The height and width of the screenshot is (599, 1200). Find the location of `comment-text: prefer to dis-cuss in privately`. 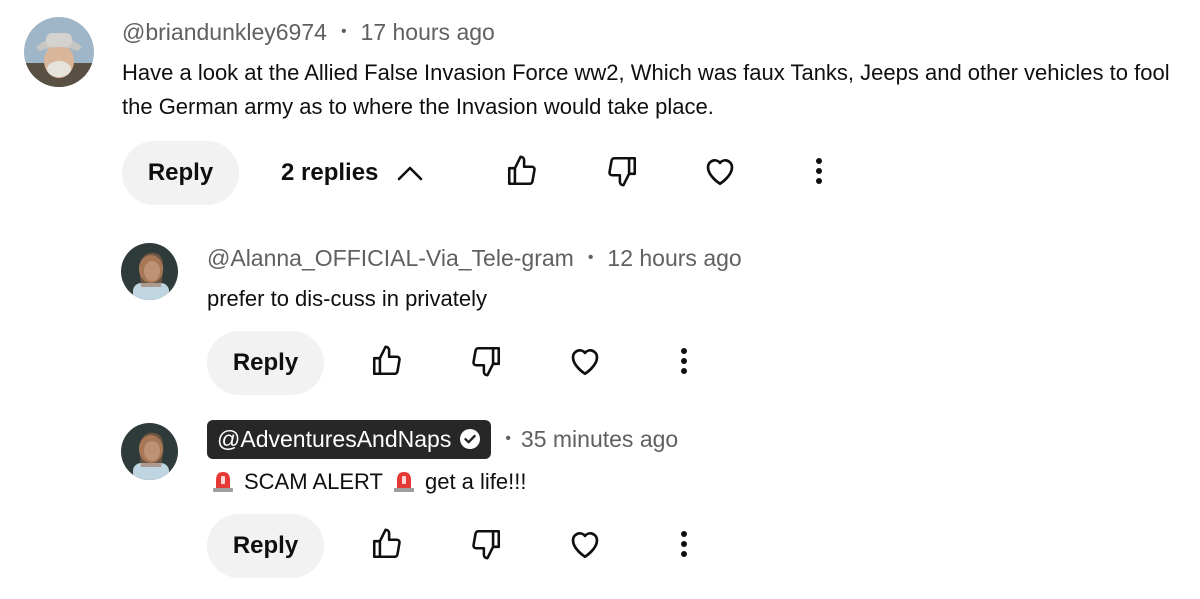

comment-text: prefer to dis-cuss in privately is located at coordinates (347, 298).